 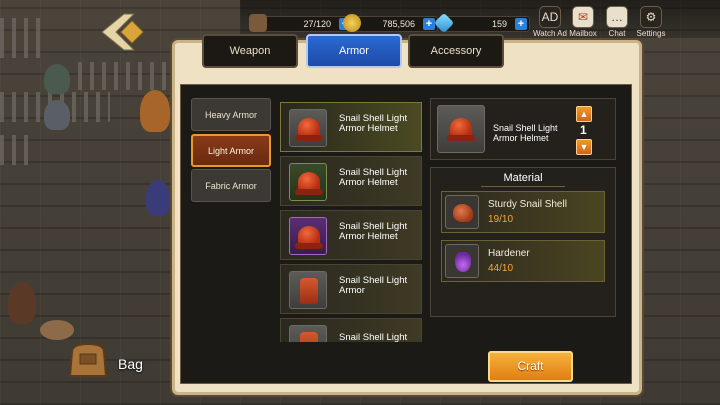 I want to click on bag-label: Bag, so click(x=130, y=364).